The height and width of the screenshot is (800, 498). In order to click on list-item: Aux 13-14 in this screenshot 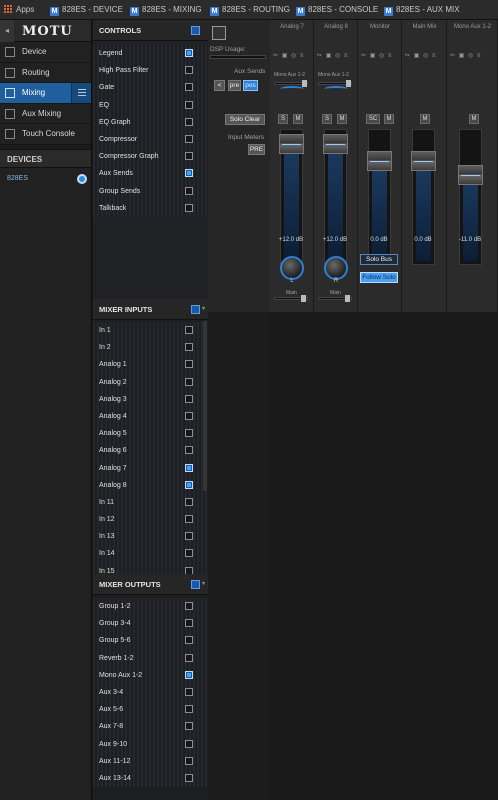, I will do `click(150, 778)`.